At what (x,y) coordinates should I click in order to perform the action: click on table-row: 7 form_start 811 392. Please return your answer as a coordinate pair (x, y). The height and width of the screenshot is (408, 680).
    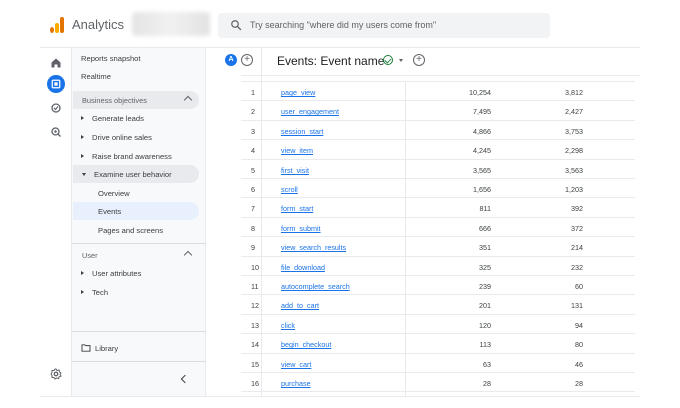
    Looking at the image, I should click on (438, 208).